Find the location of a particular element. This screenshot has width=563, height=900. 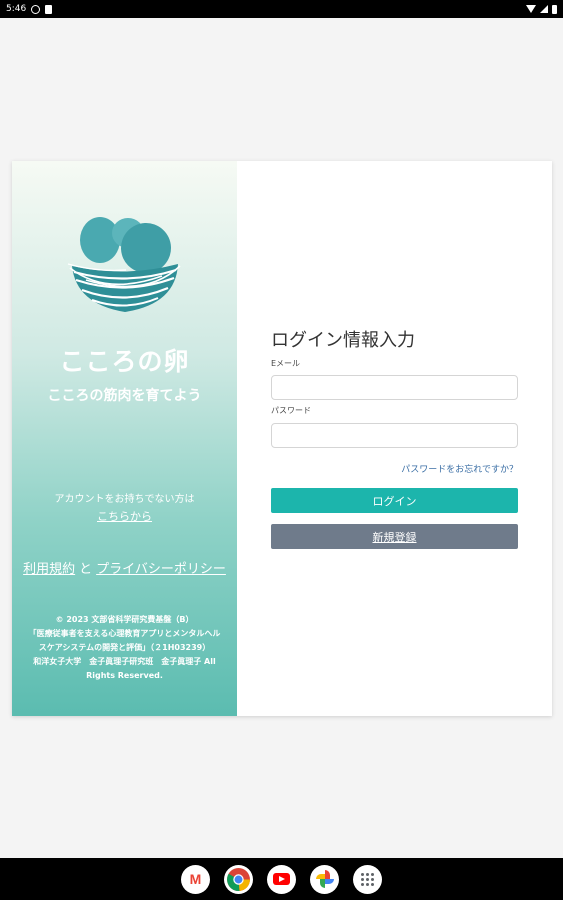

status-time: 5:46 is located at coordinates (16, 9).